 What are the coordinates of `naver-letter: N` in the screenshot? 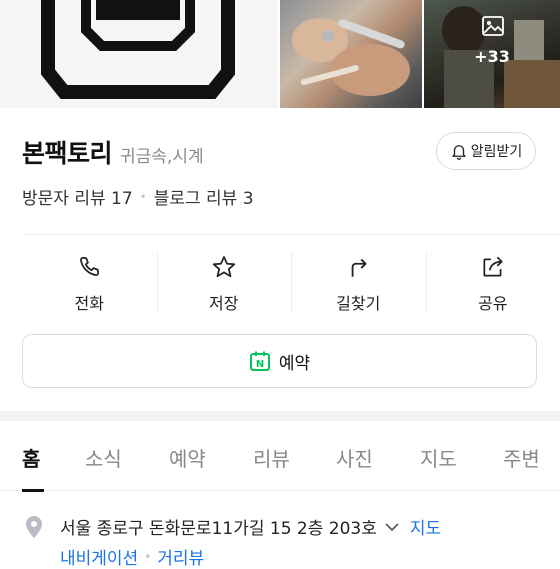 It's located at (260, 364).